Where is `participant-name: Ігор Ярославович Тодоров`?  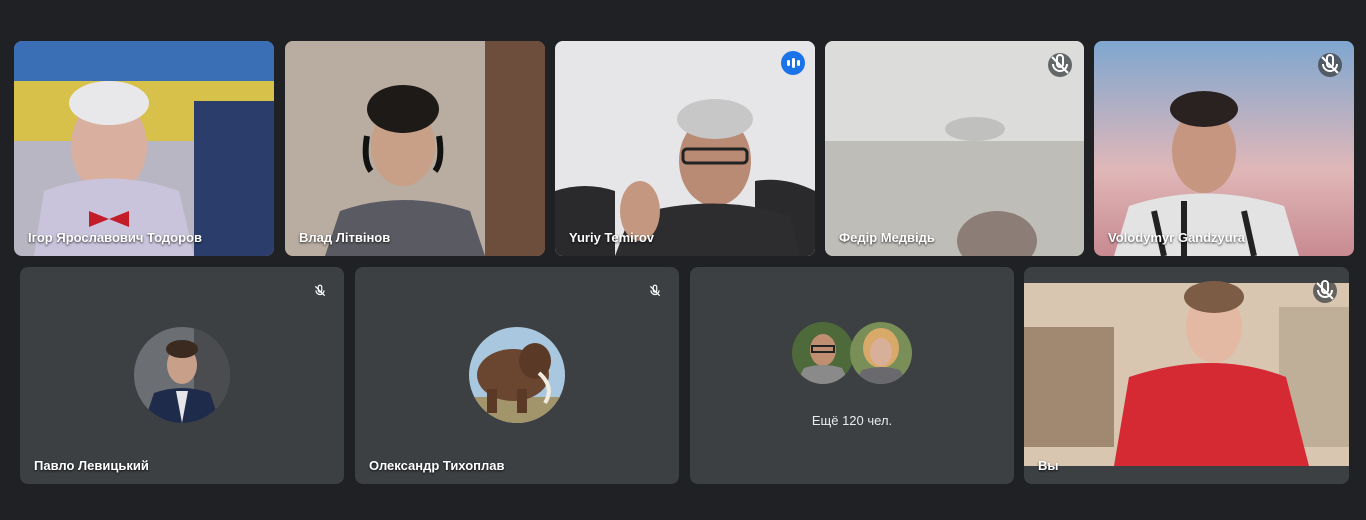 participant-name: Ігор Ярославович Тодоров is located at coordinates (115, 237).